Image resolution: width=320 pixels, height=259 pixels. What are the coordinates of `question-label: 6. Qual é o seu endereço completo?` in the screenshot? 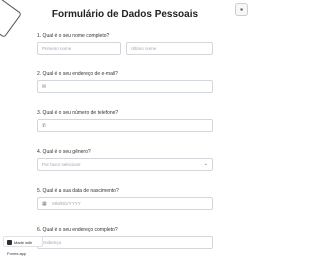 It's located at (77, 230).